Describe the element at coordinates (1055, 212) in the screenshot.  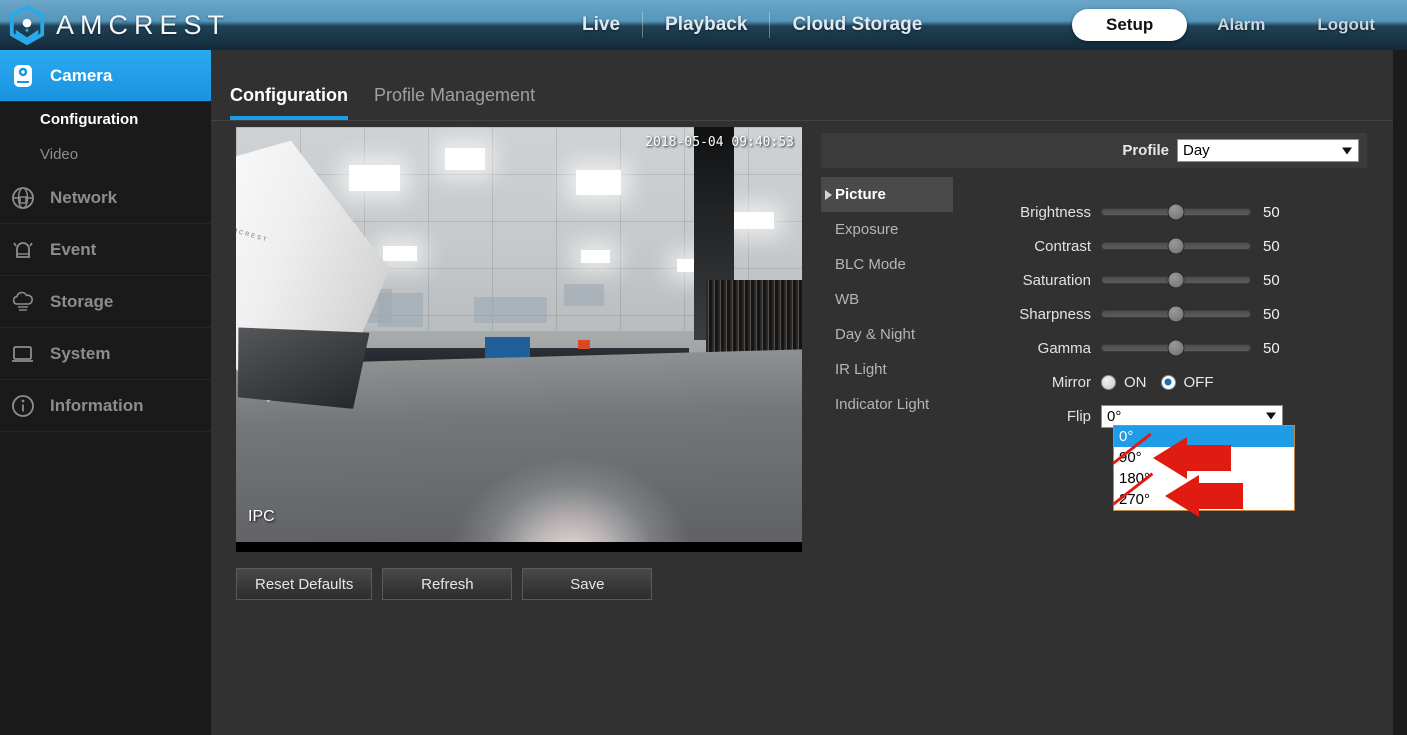
I see `slider-label: Brightness` at that location.